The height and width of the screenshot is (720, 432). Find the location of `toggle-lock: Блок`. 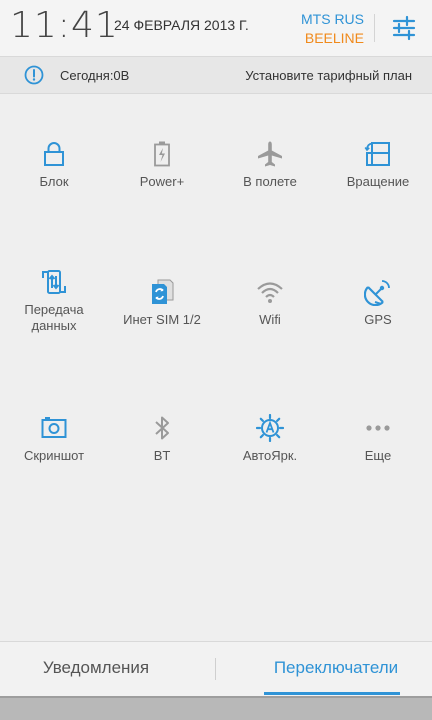

toggle-lock: Блок is located at coordinates (54, 195).